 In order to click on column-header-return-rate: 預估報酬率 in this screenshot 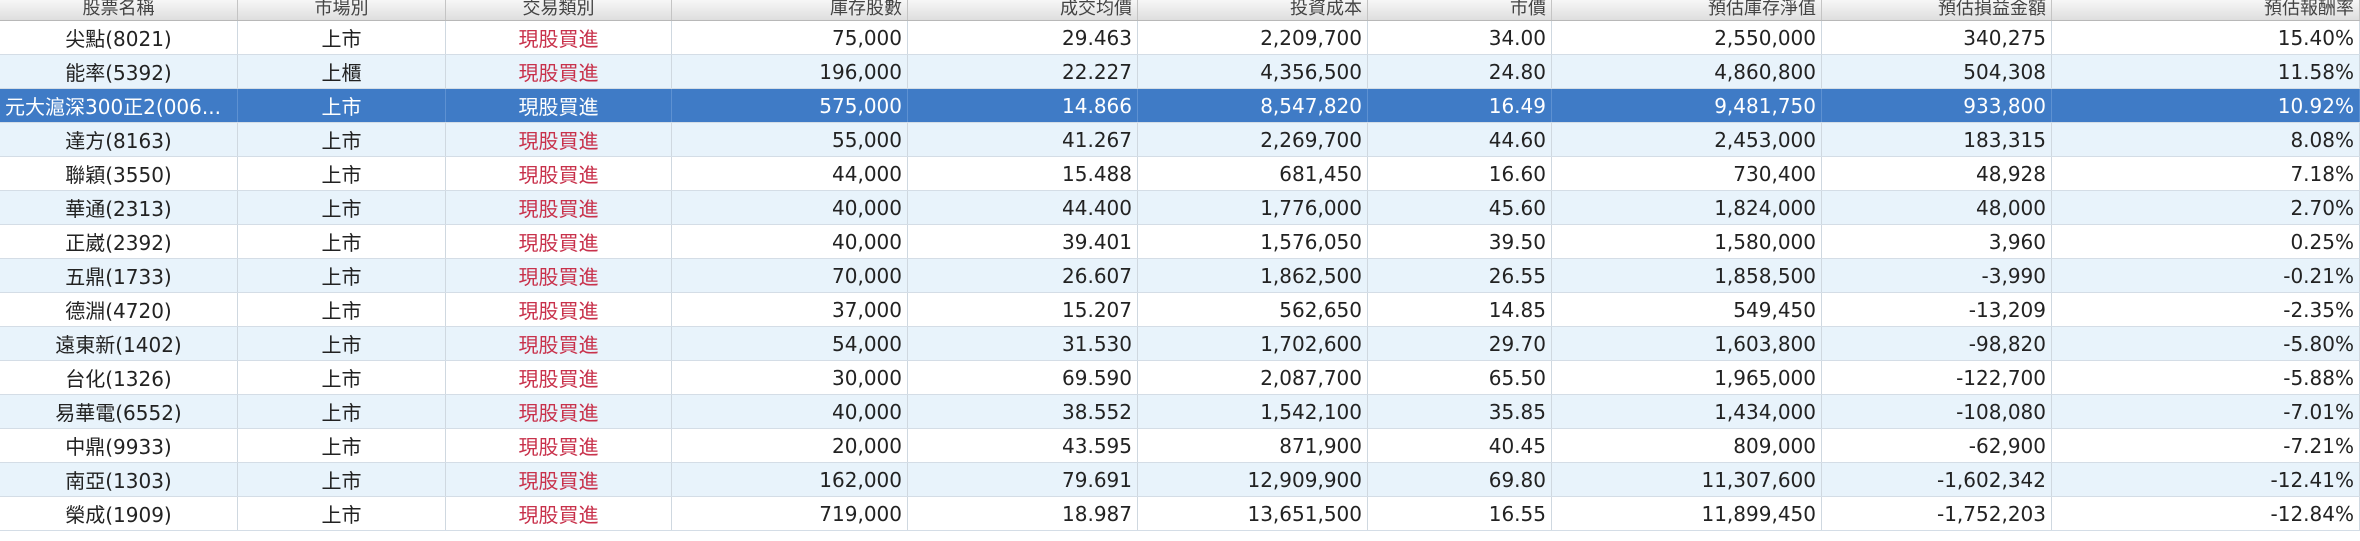, I will do `click(2206, 10)`.